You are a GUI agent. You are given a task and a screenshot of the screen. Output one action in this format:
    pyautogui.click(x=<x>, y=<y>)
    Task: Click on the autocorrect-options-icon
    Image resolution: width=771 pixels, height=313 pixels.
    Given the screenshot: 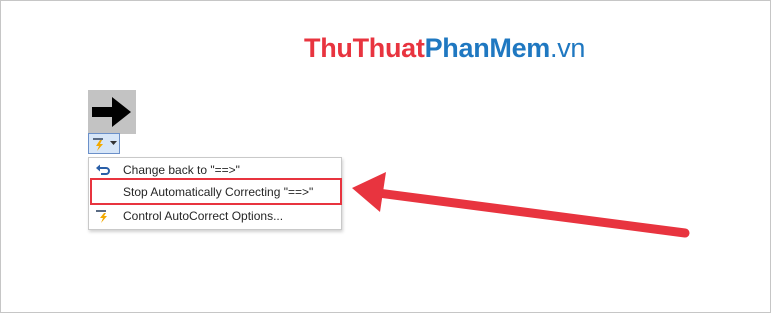 What is the action you would take?
    pyautogui.click(x=103, y=216)
    